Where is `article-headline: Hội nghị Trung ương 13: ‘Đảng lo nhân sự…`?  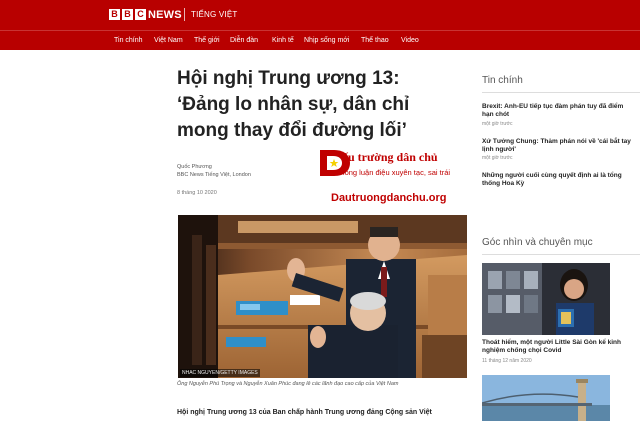 article-headline: Hội nghị Trung ương 13: ‘Đảng lo nhân sự… is located at coordinates (322, 105).